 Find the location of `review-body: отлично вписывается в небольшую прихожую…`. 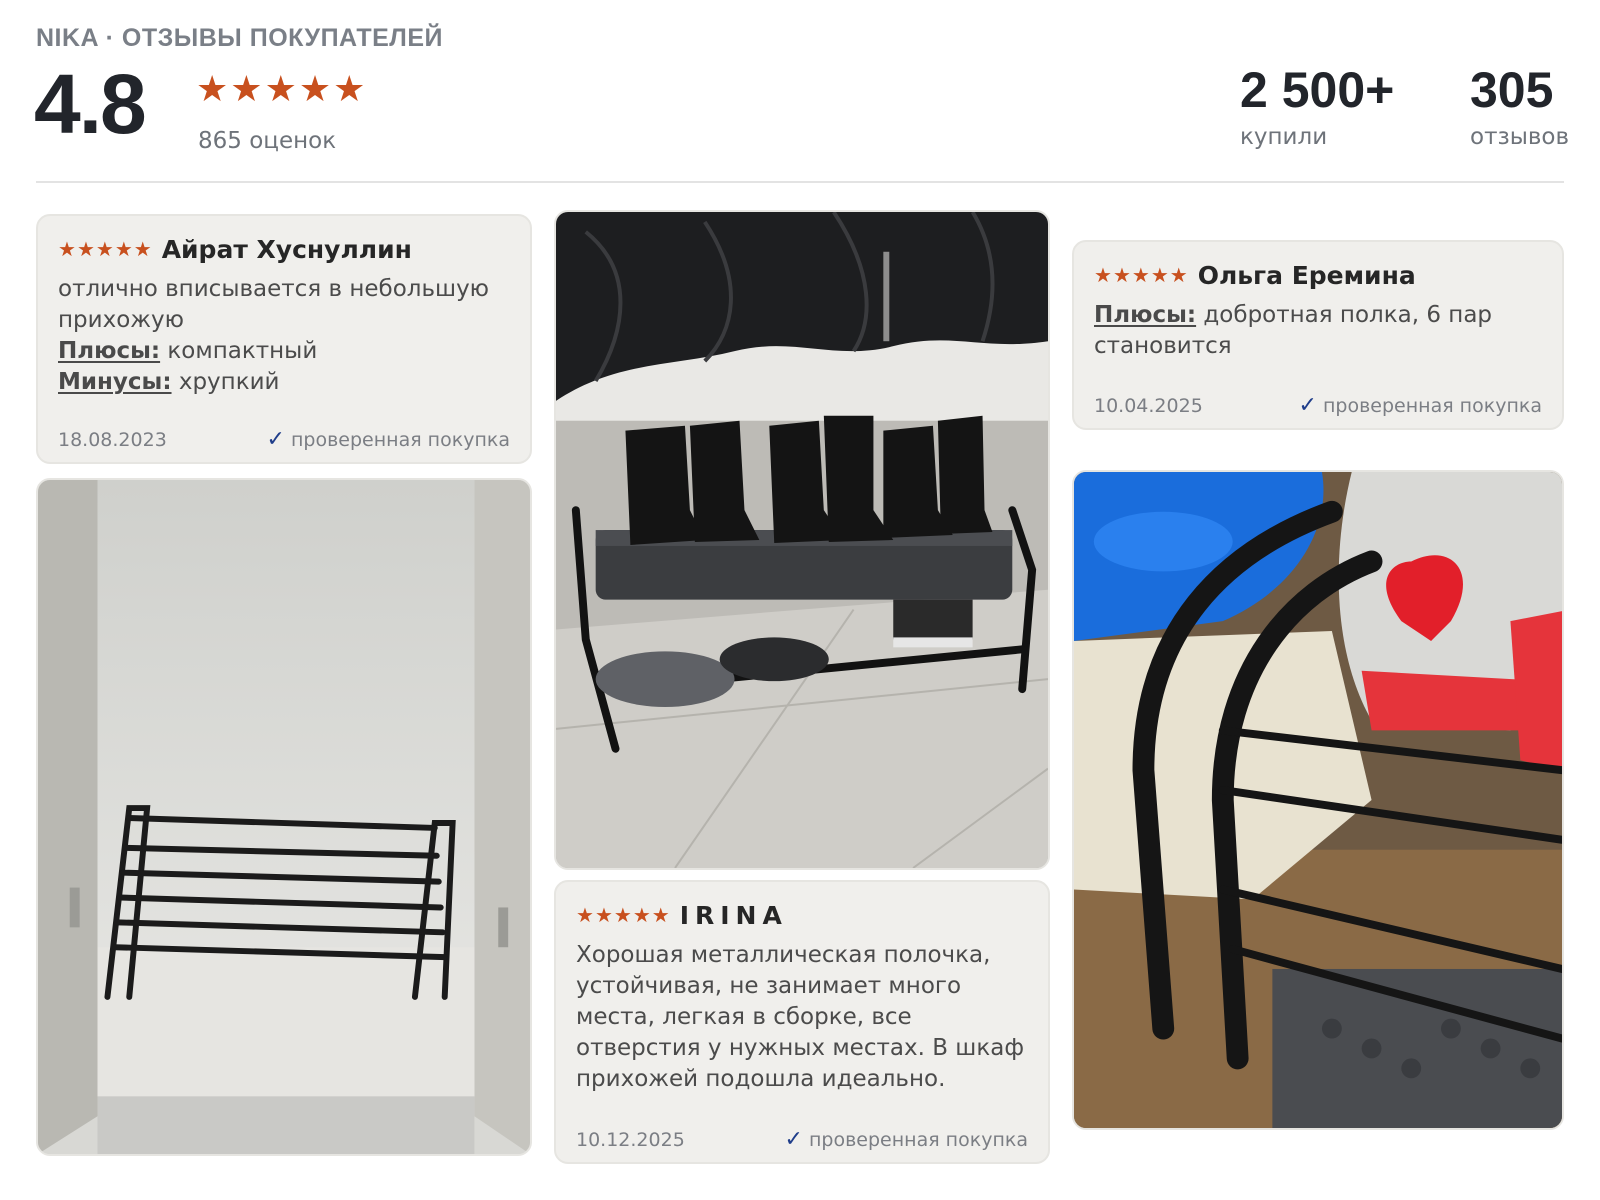

review-body: отлично вписывается в небольшую прихожую… is located at coordinates (284, 336).